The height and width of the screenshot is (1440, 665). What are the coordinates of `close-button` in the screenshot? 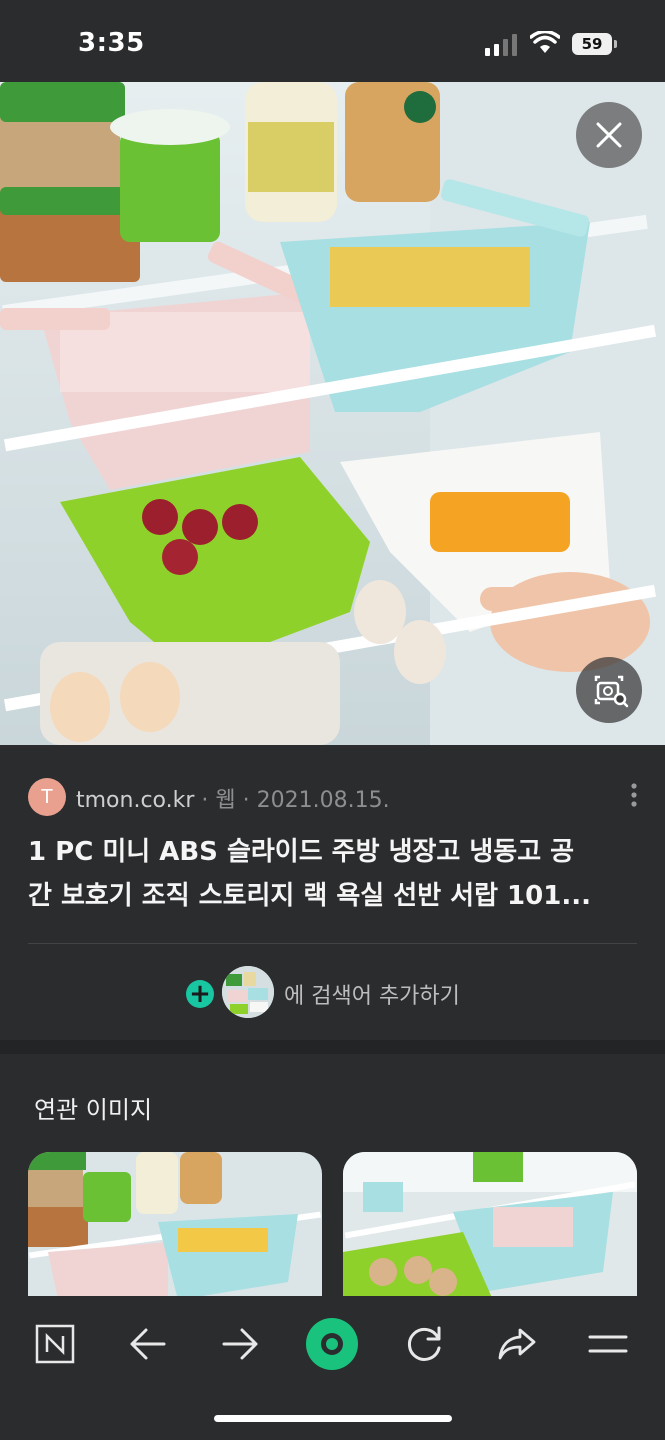 It's located at (609, 135).